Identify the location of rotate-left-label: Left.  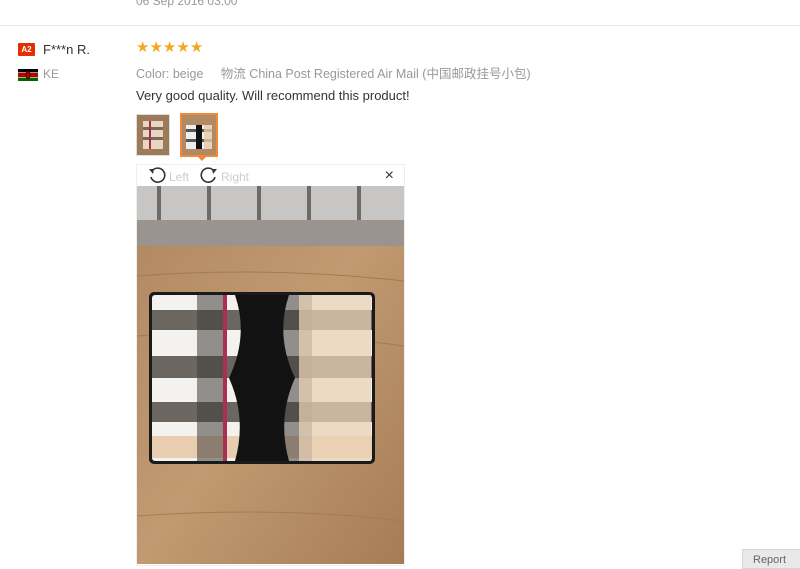
(179, 176).